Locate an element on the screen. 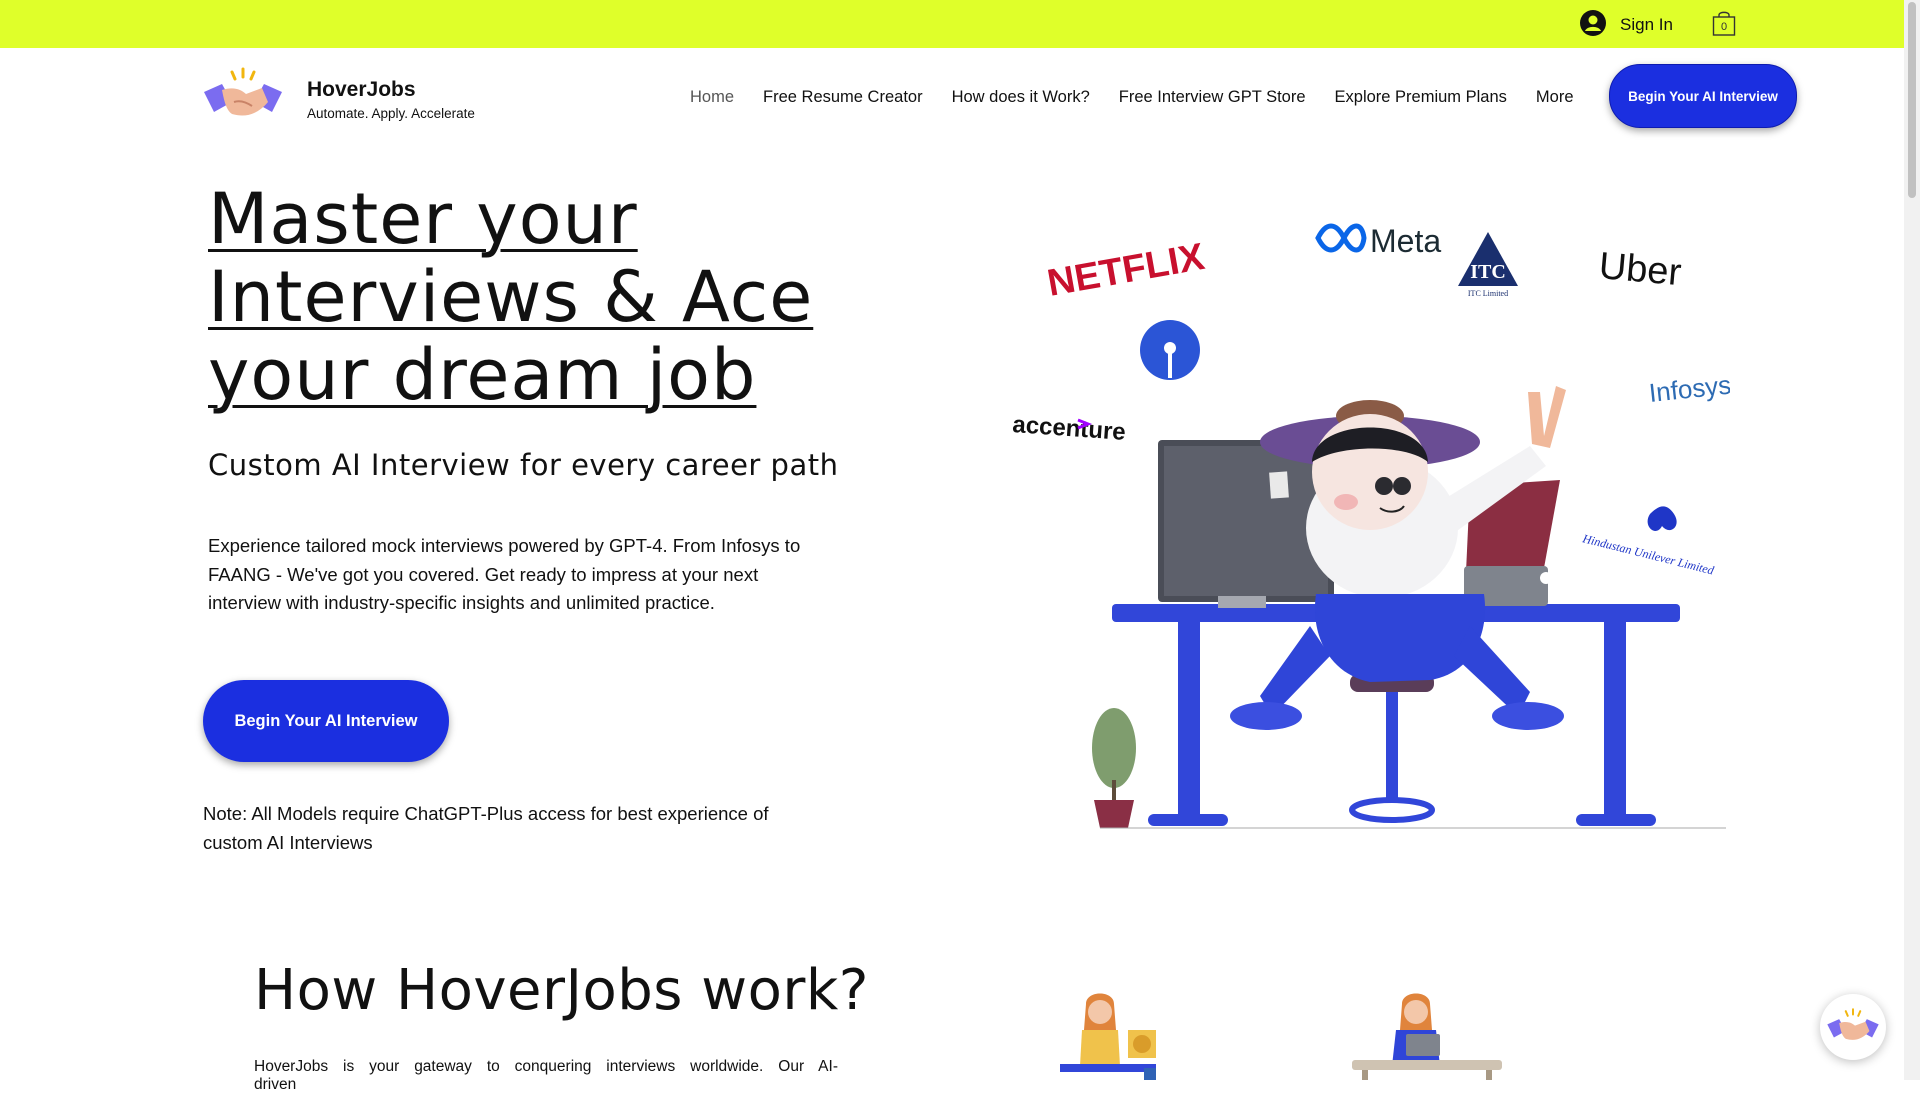 Image resolution: width=1920 pixels, height=1094 pixels. brand-logo is located at coordinates (243, 96).